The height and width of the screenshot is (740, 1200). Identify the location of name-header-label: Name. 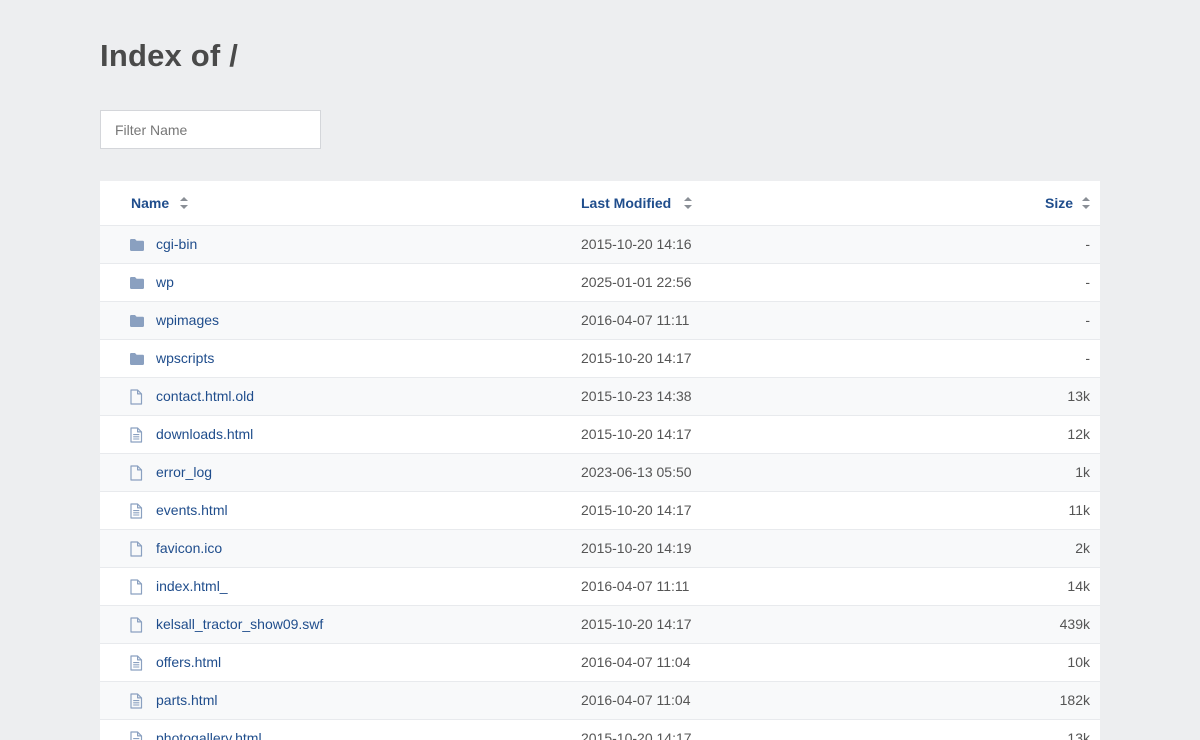
(150, 203).